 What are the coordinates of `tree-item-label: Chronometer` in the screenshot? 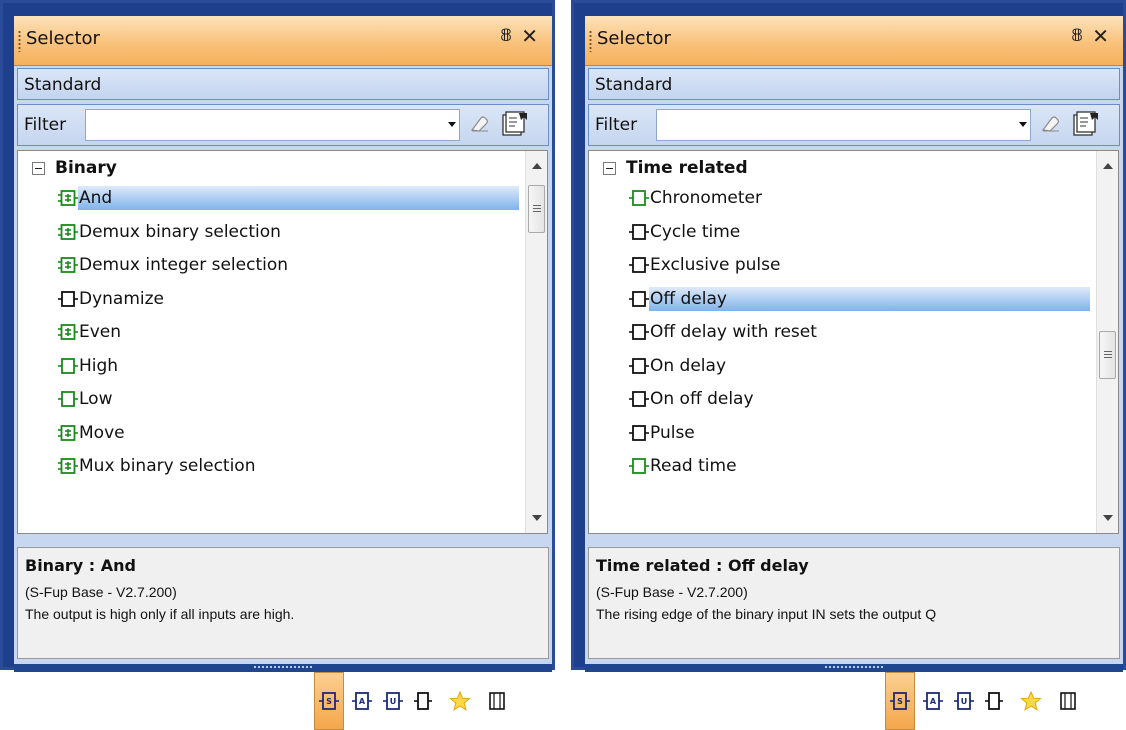 It's located at (706, 198).